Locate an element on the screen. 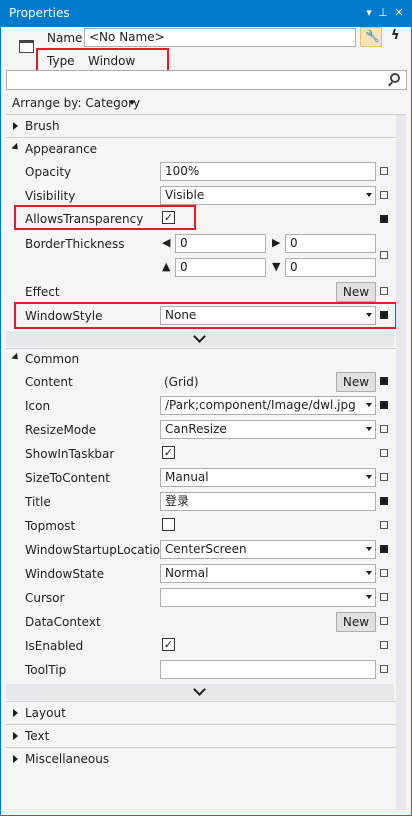 This screenshot has height=816, width=412. content-new-button: New is located at coordinates (356, 382).